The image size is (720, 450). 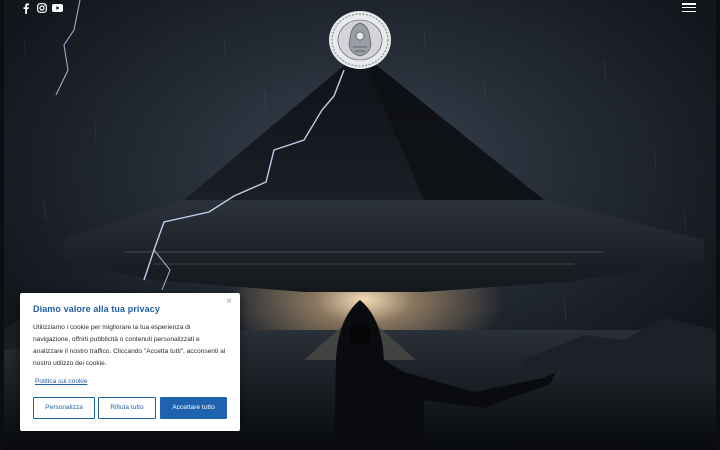 I want to click on youtube-icon, so click(x=57, y=8).